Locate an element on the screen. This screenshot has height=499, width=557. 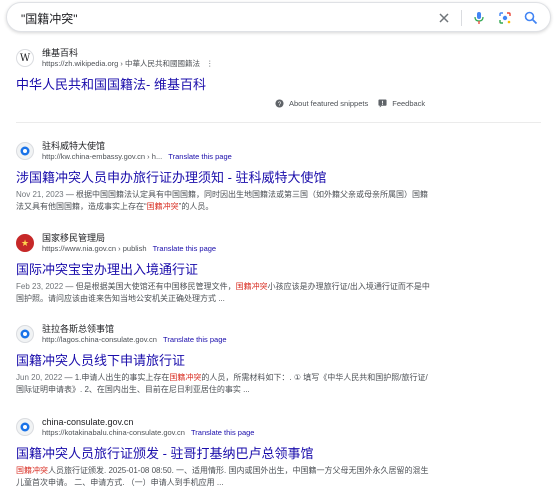
site-name: 驻科威特大使馆 is located at coordinates (74, 146).